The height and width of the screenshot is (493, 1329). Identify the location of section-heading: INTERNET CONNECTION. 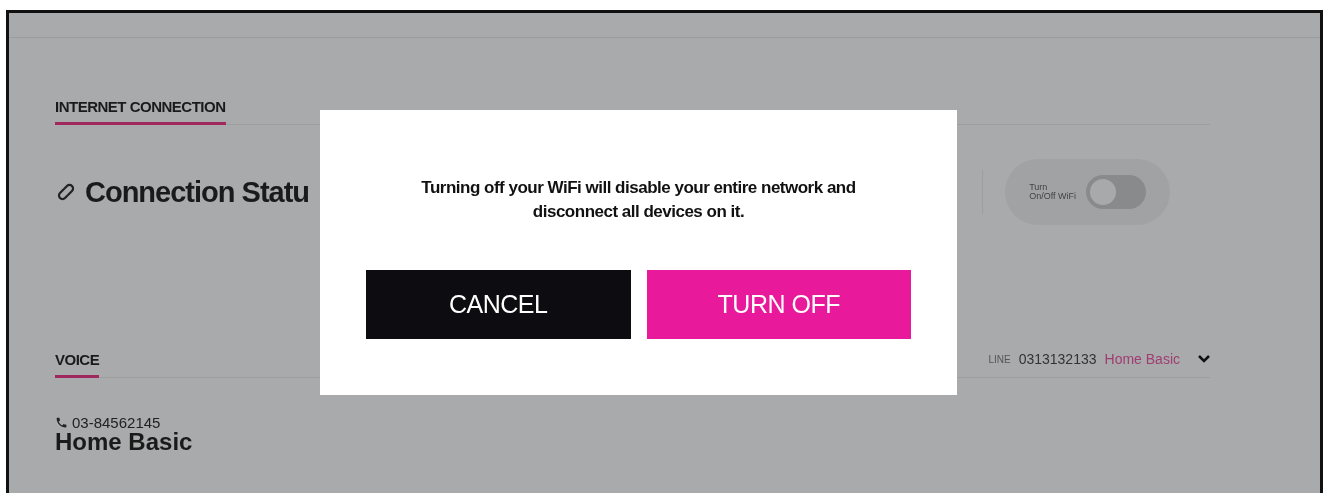
(140, 111).